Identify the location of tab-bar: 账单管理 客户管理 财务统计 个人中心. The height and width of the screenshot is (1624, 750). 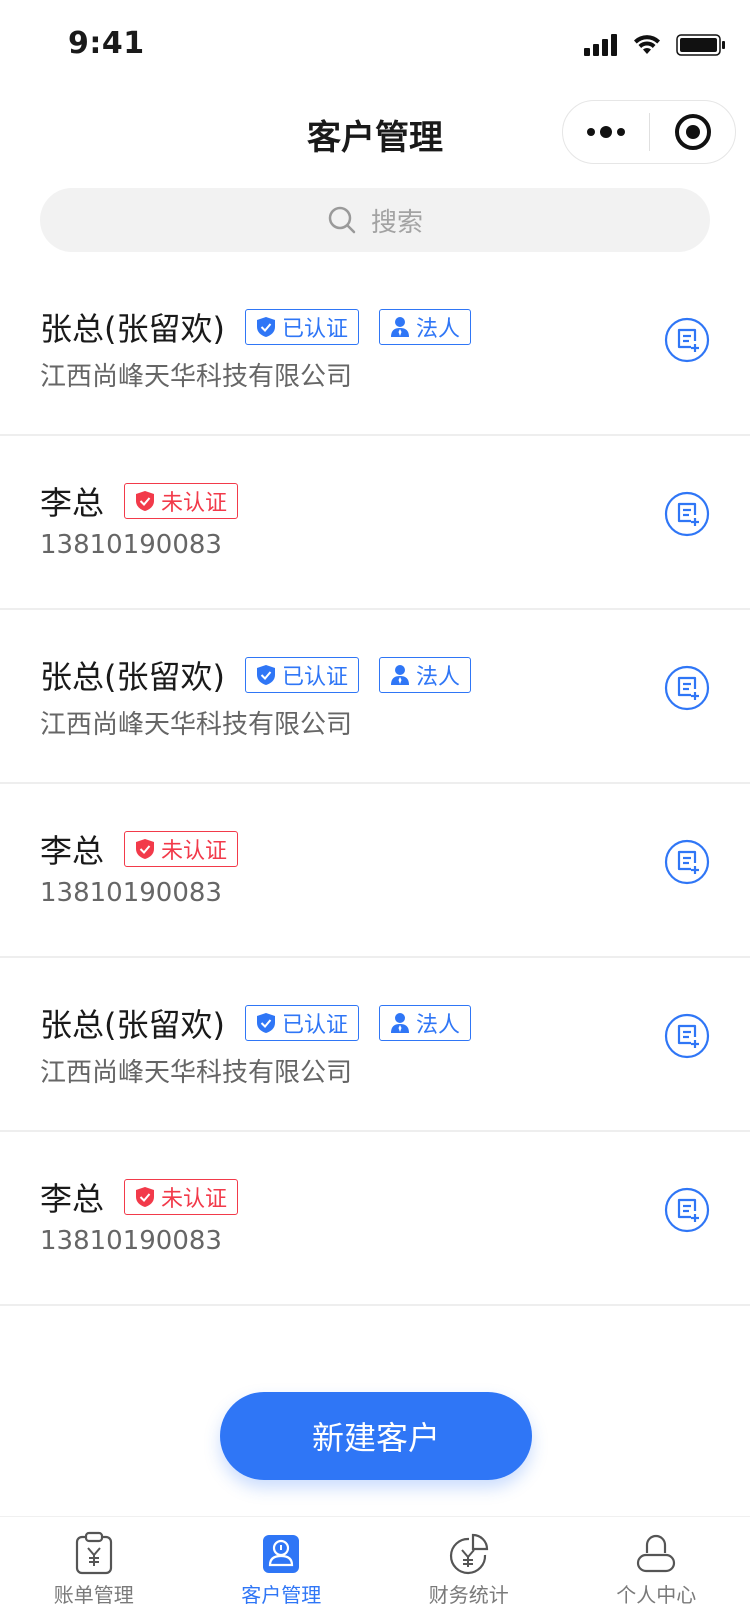
(375, 1570).